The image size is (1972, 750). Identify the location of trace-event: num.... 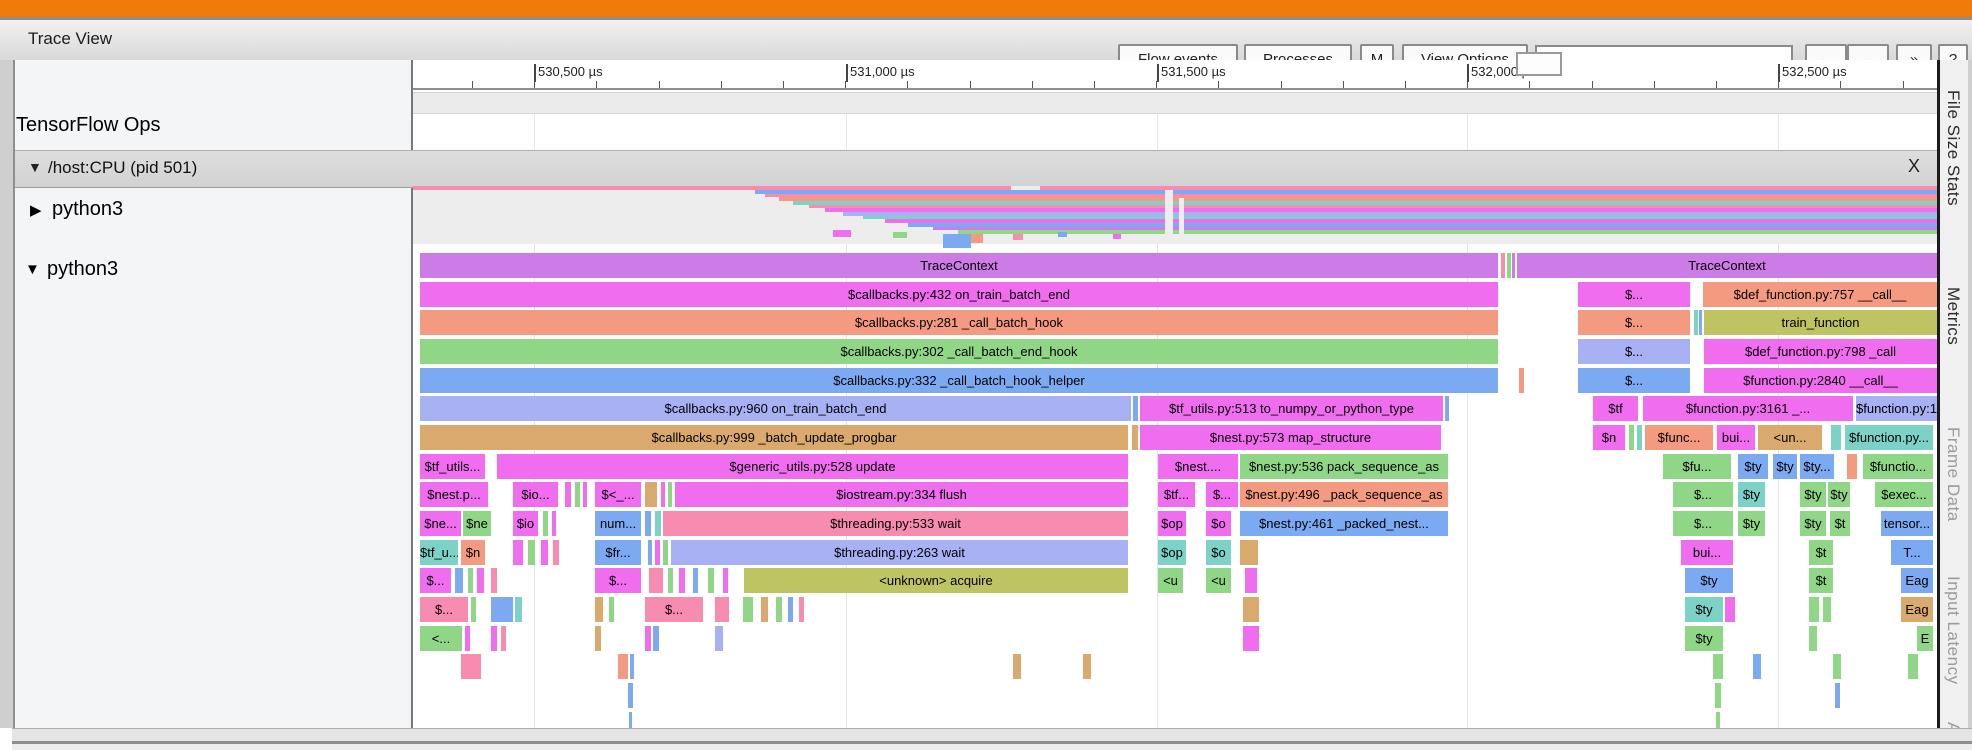
(618, 523).